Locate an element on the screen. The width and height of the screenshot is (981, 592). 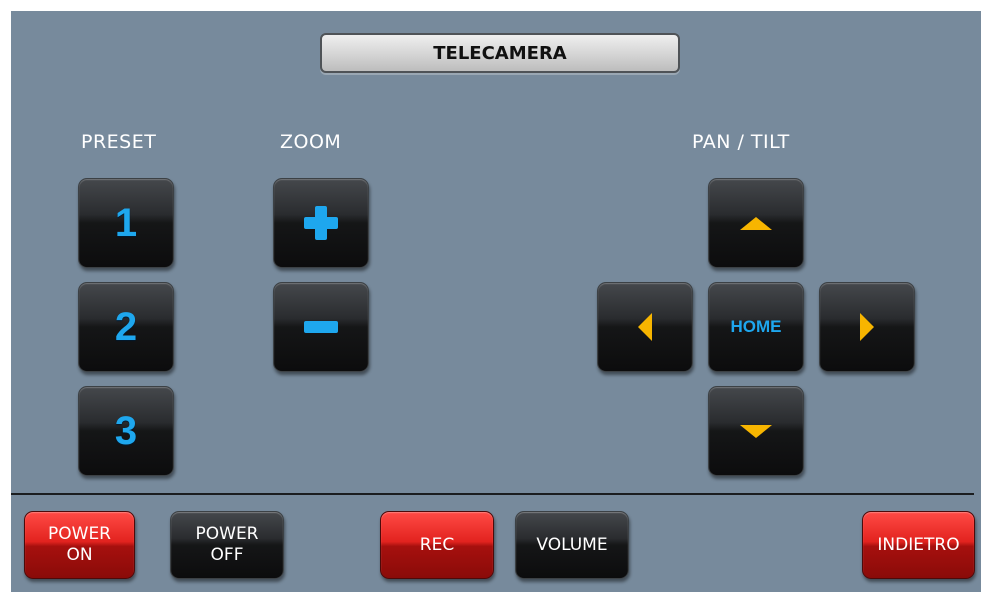
back-button: INDIETRO is located at coordinates (918, 545).